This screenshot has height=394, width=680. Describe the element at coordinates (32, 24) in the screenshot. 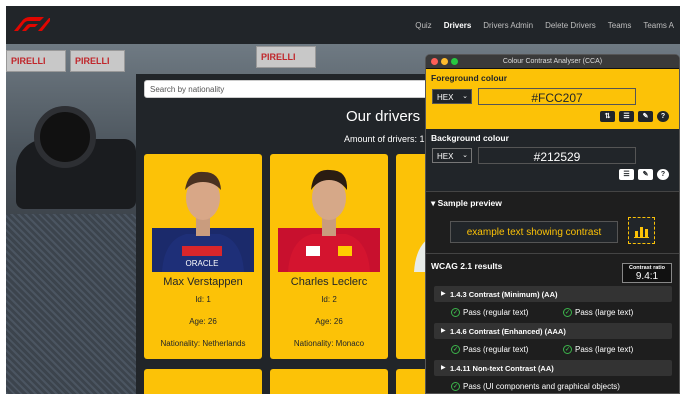

I see `f1-logo` at that location.